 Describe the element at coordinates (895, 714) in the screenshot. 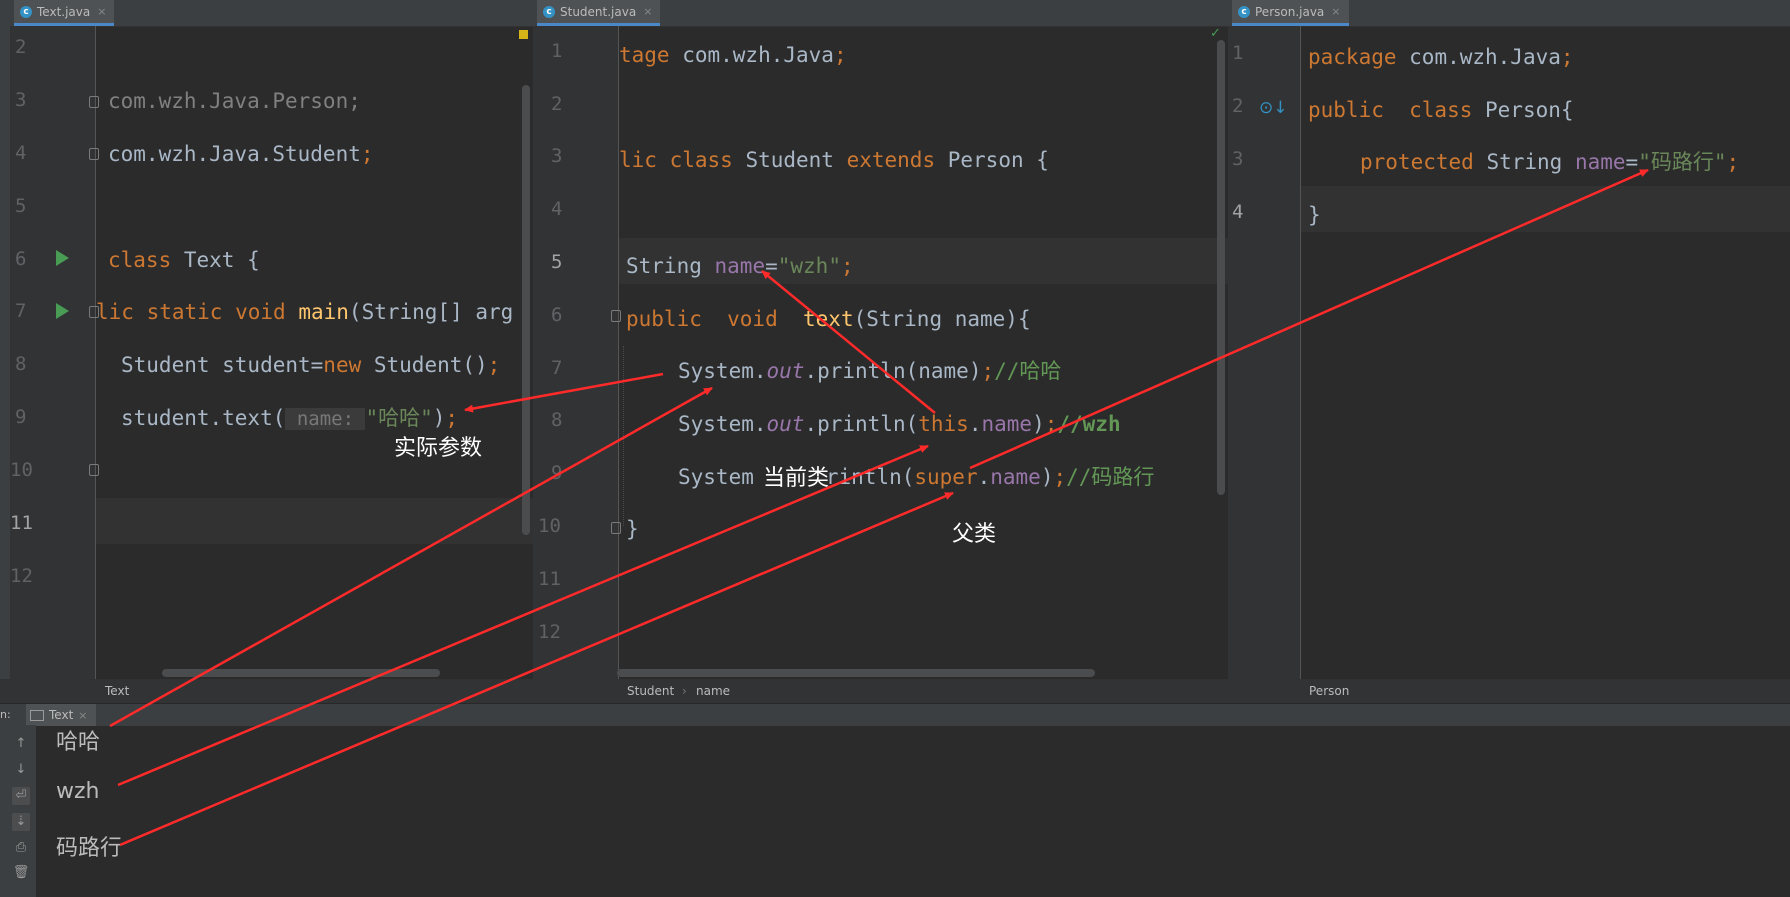

I see `run-panel-header: n: Text ×` at that location.